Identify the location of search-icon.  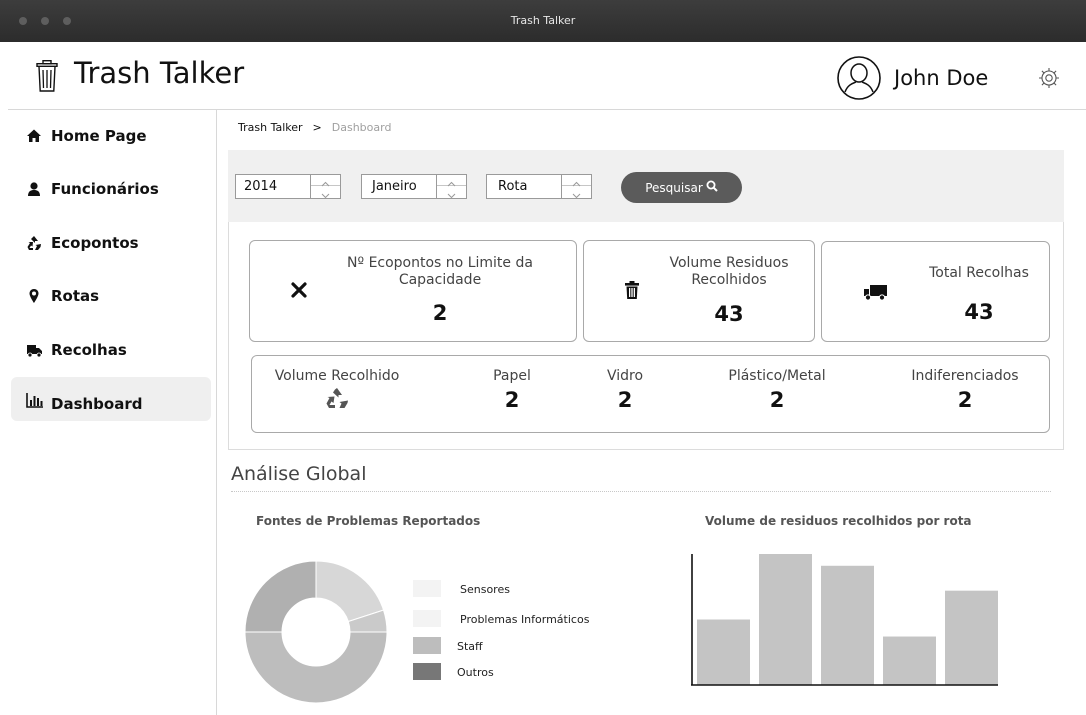
(712, 187).